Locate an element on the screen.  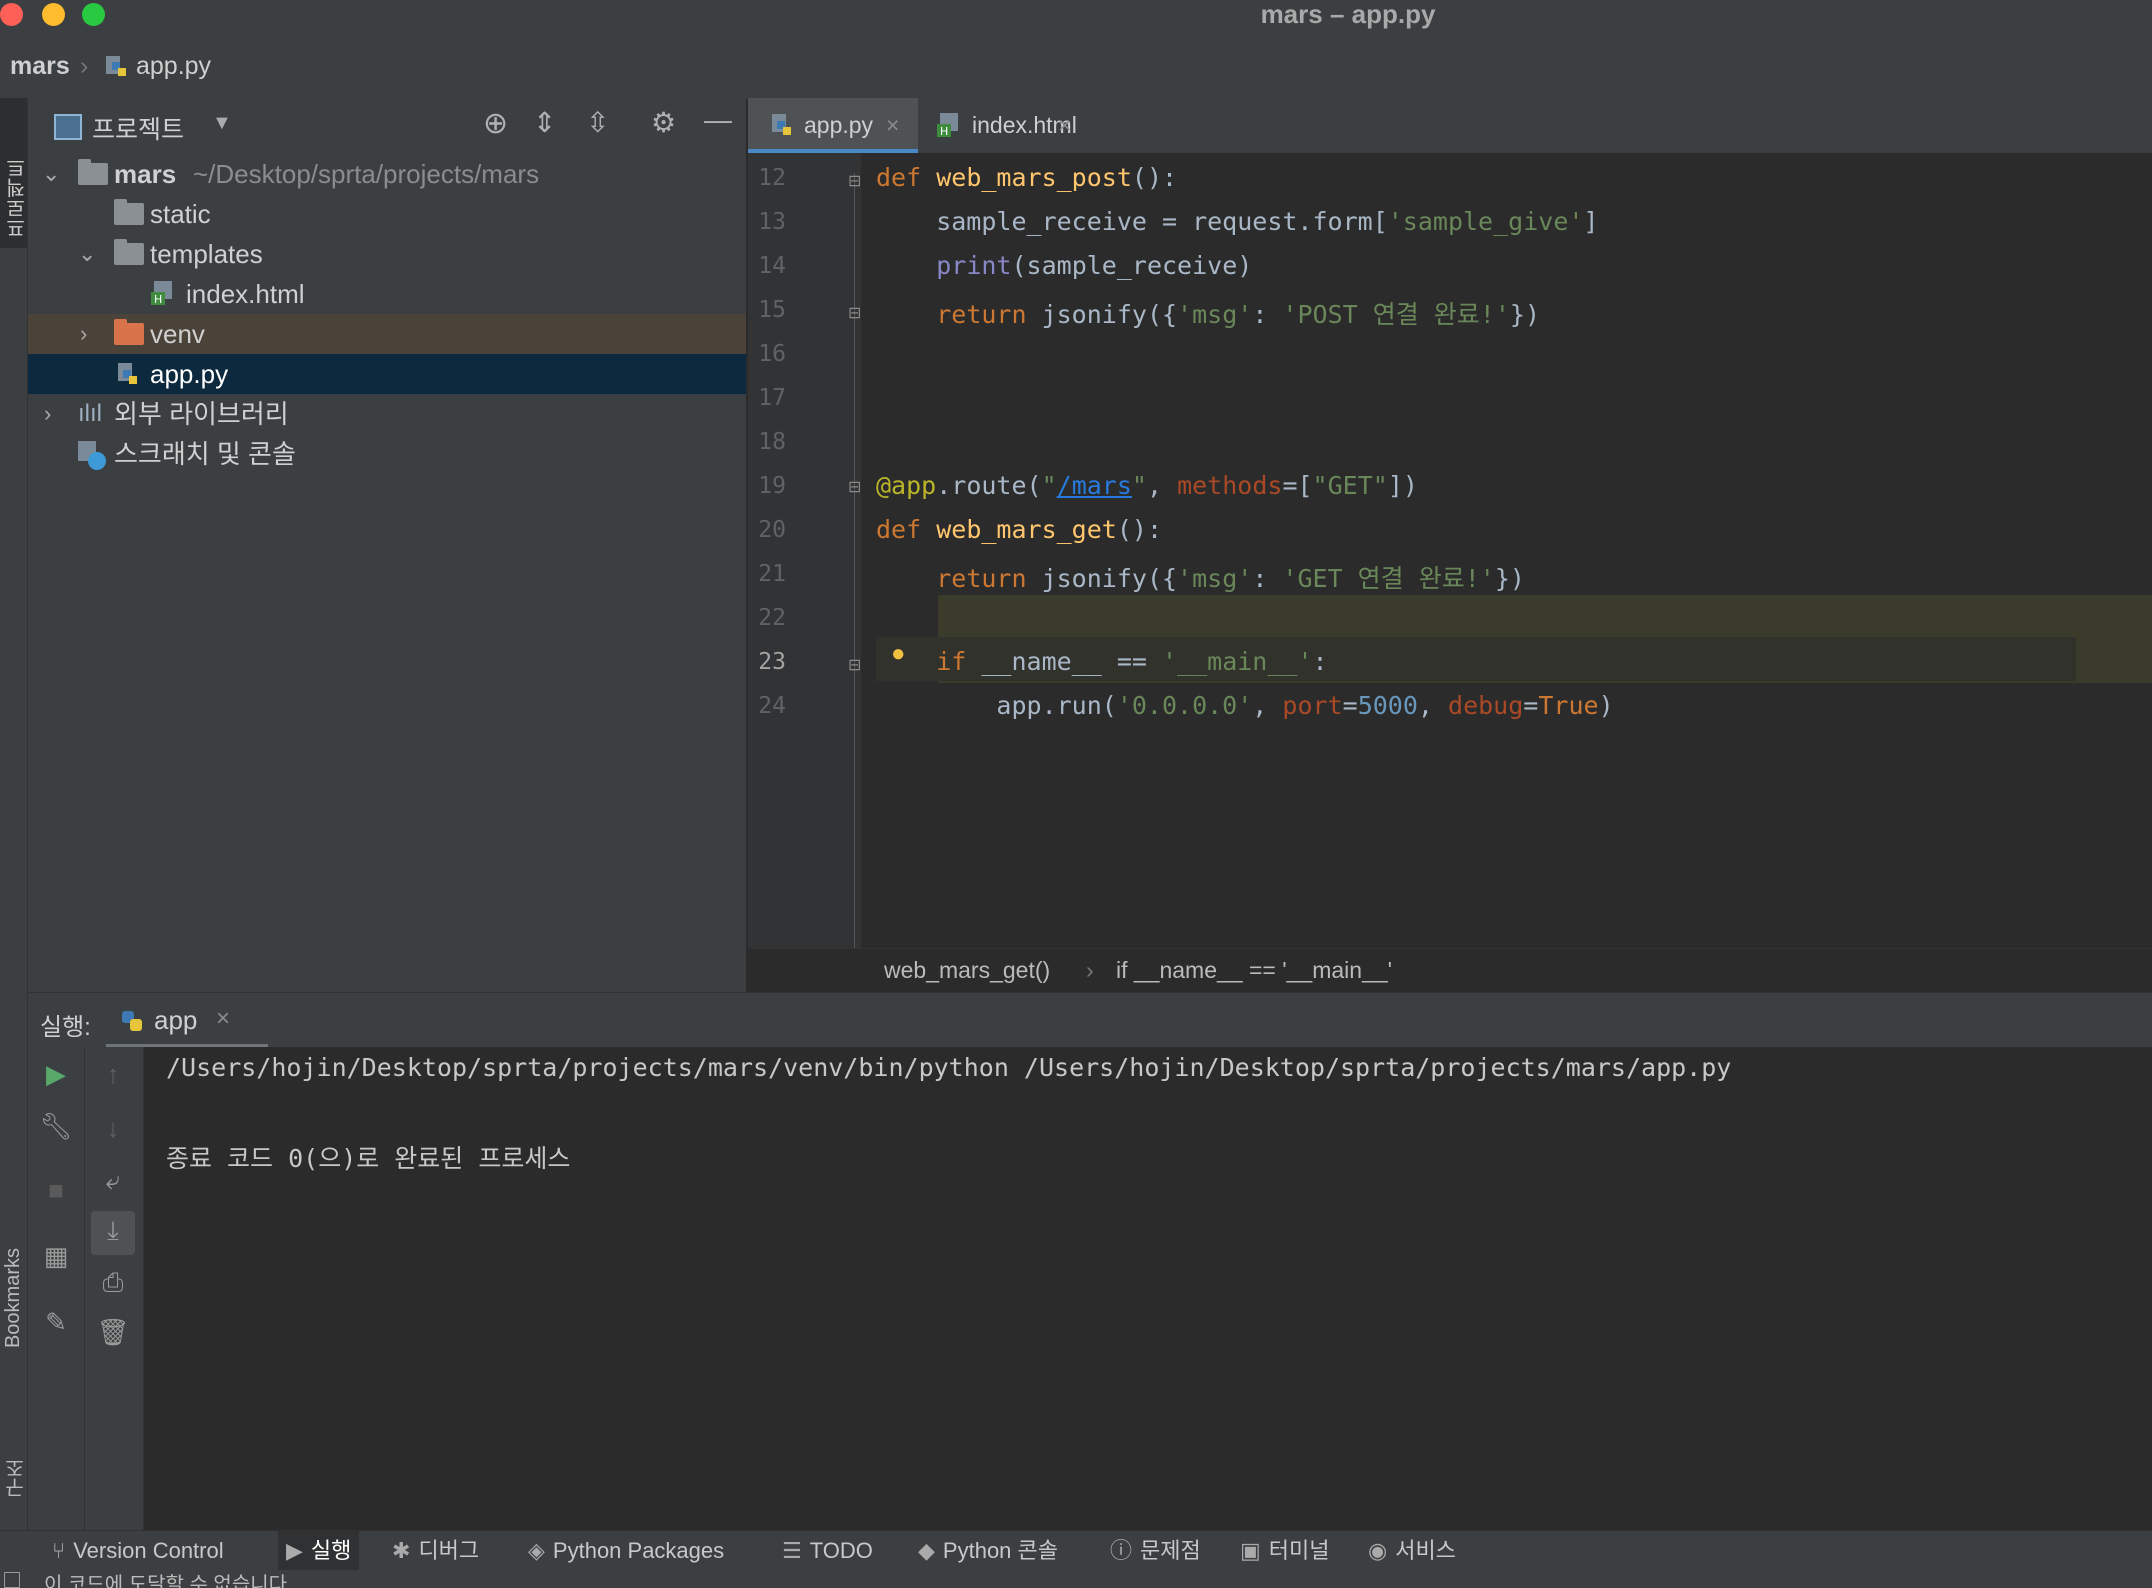
tree-item-index-html: H index.html is located at coordinates (387, 294).